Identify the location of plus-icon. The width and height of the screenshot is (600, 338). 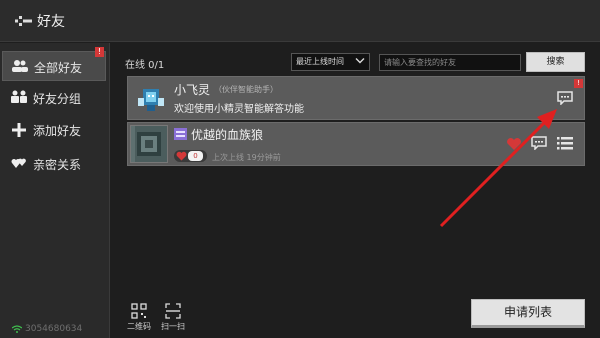
(19, 130).